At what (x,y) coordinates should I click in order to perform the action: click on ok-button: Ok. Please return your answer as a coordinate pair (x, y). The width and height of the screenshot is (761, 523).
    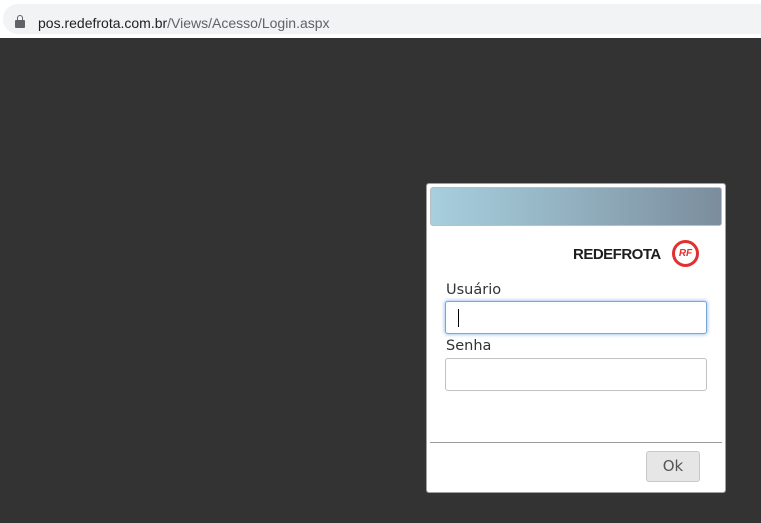
    Looking at the image, I should click on (673, 466).